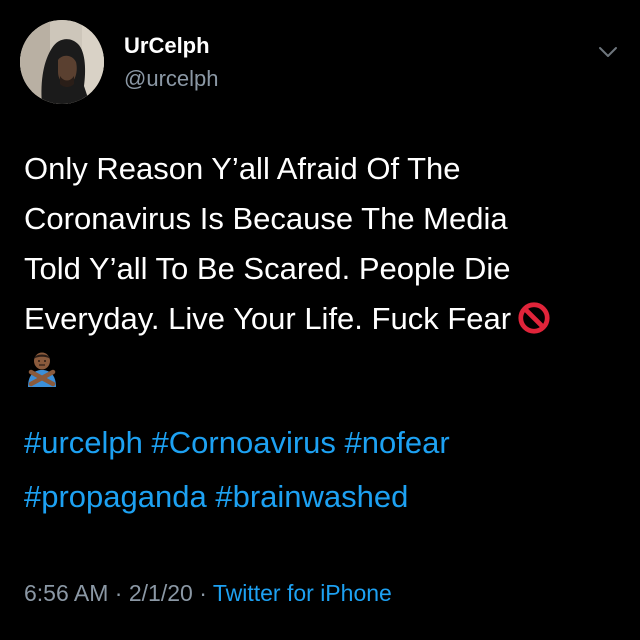  Describe the element at coordinates (161, 593) in the screenshot. I see `tweet-date: 2/1/20` at that location.